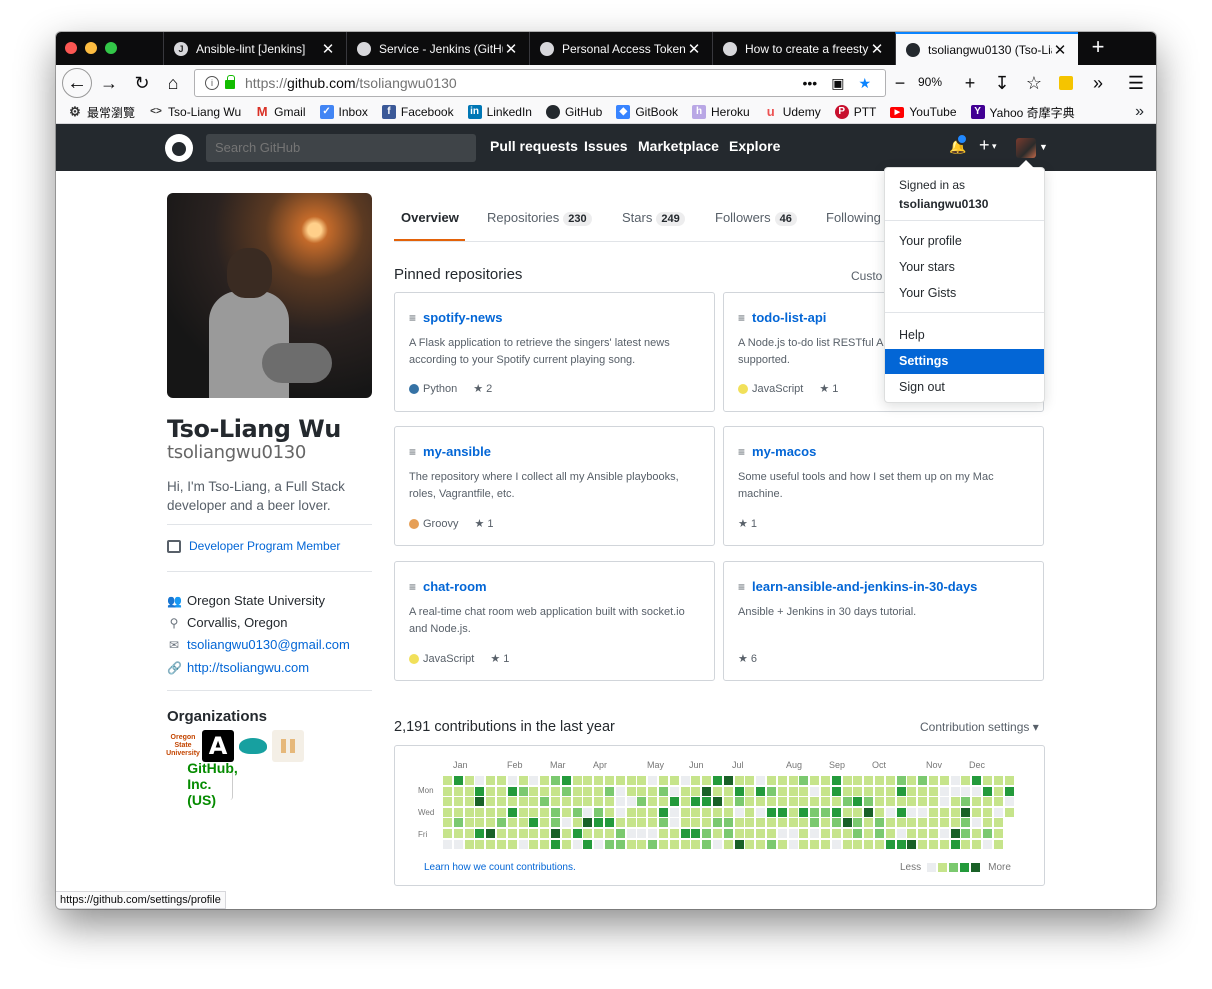 This screenshot has width=1212, height=989. I want to click on close-window-icon, so click(71, 48).